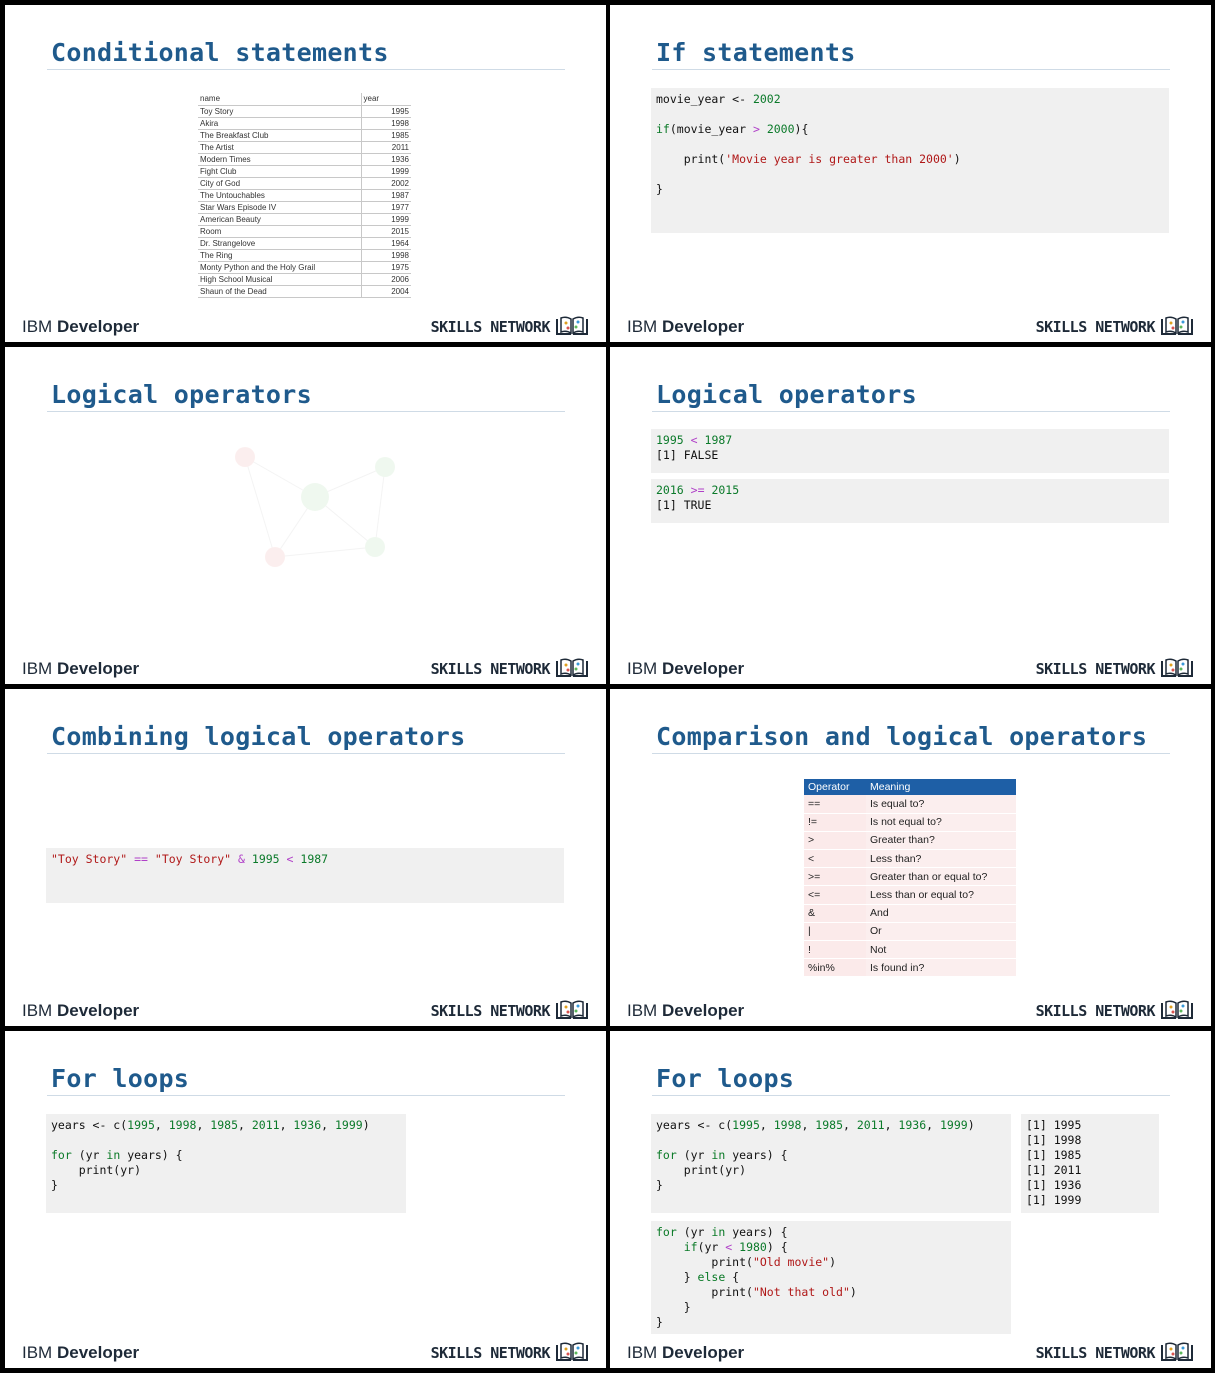 The height and width of the screenshot is (1373, 1215). I want to click on code-token: 2016, so click(670, 490).